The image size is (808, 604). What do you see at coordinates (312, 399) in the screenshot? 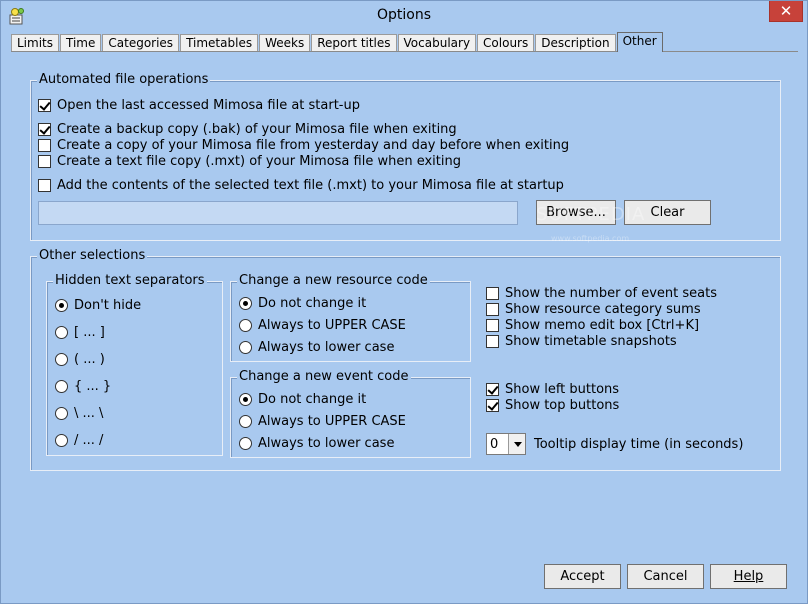
I see `event-code-label: Do not change it` at bounding box center [312, 399].